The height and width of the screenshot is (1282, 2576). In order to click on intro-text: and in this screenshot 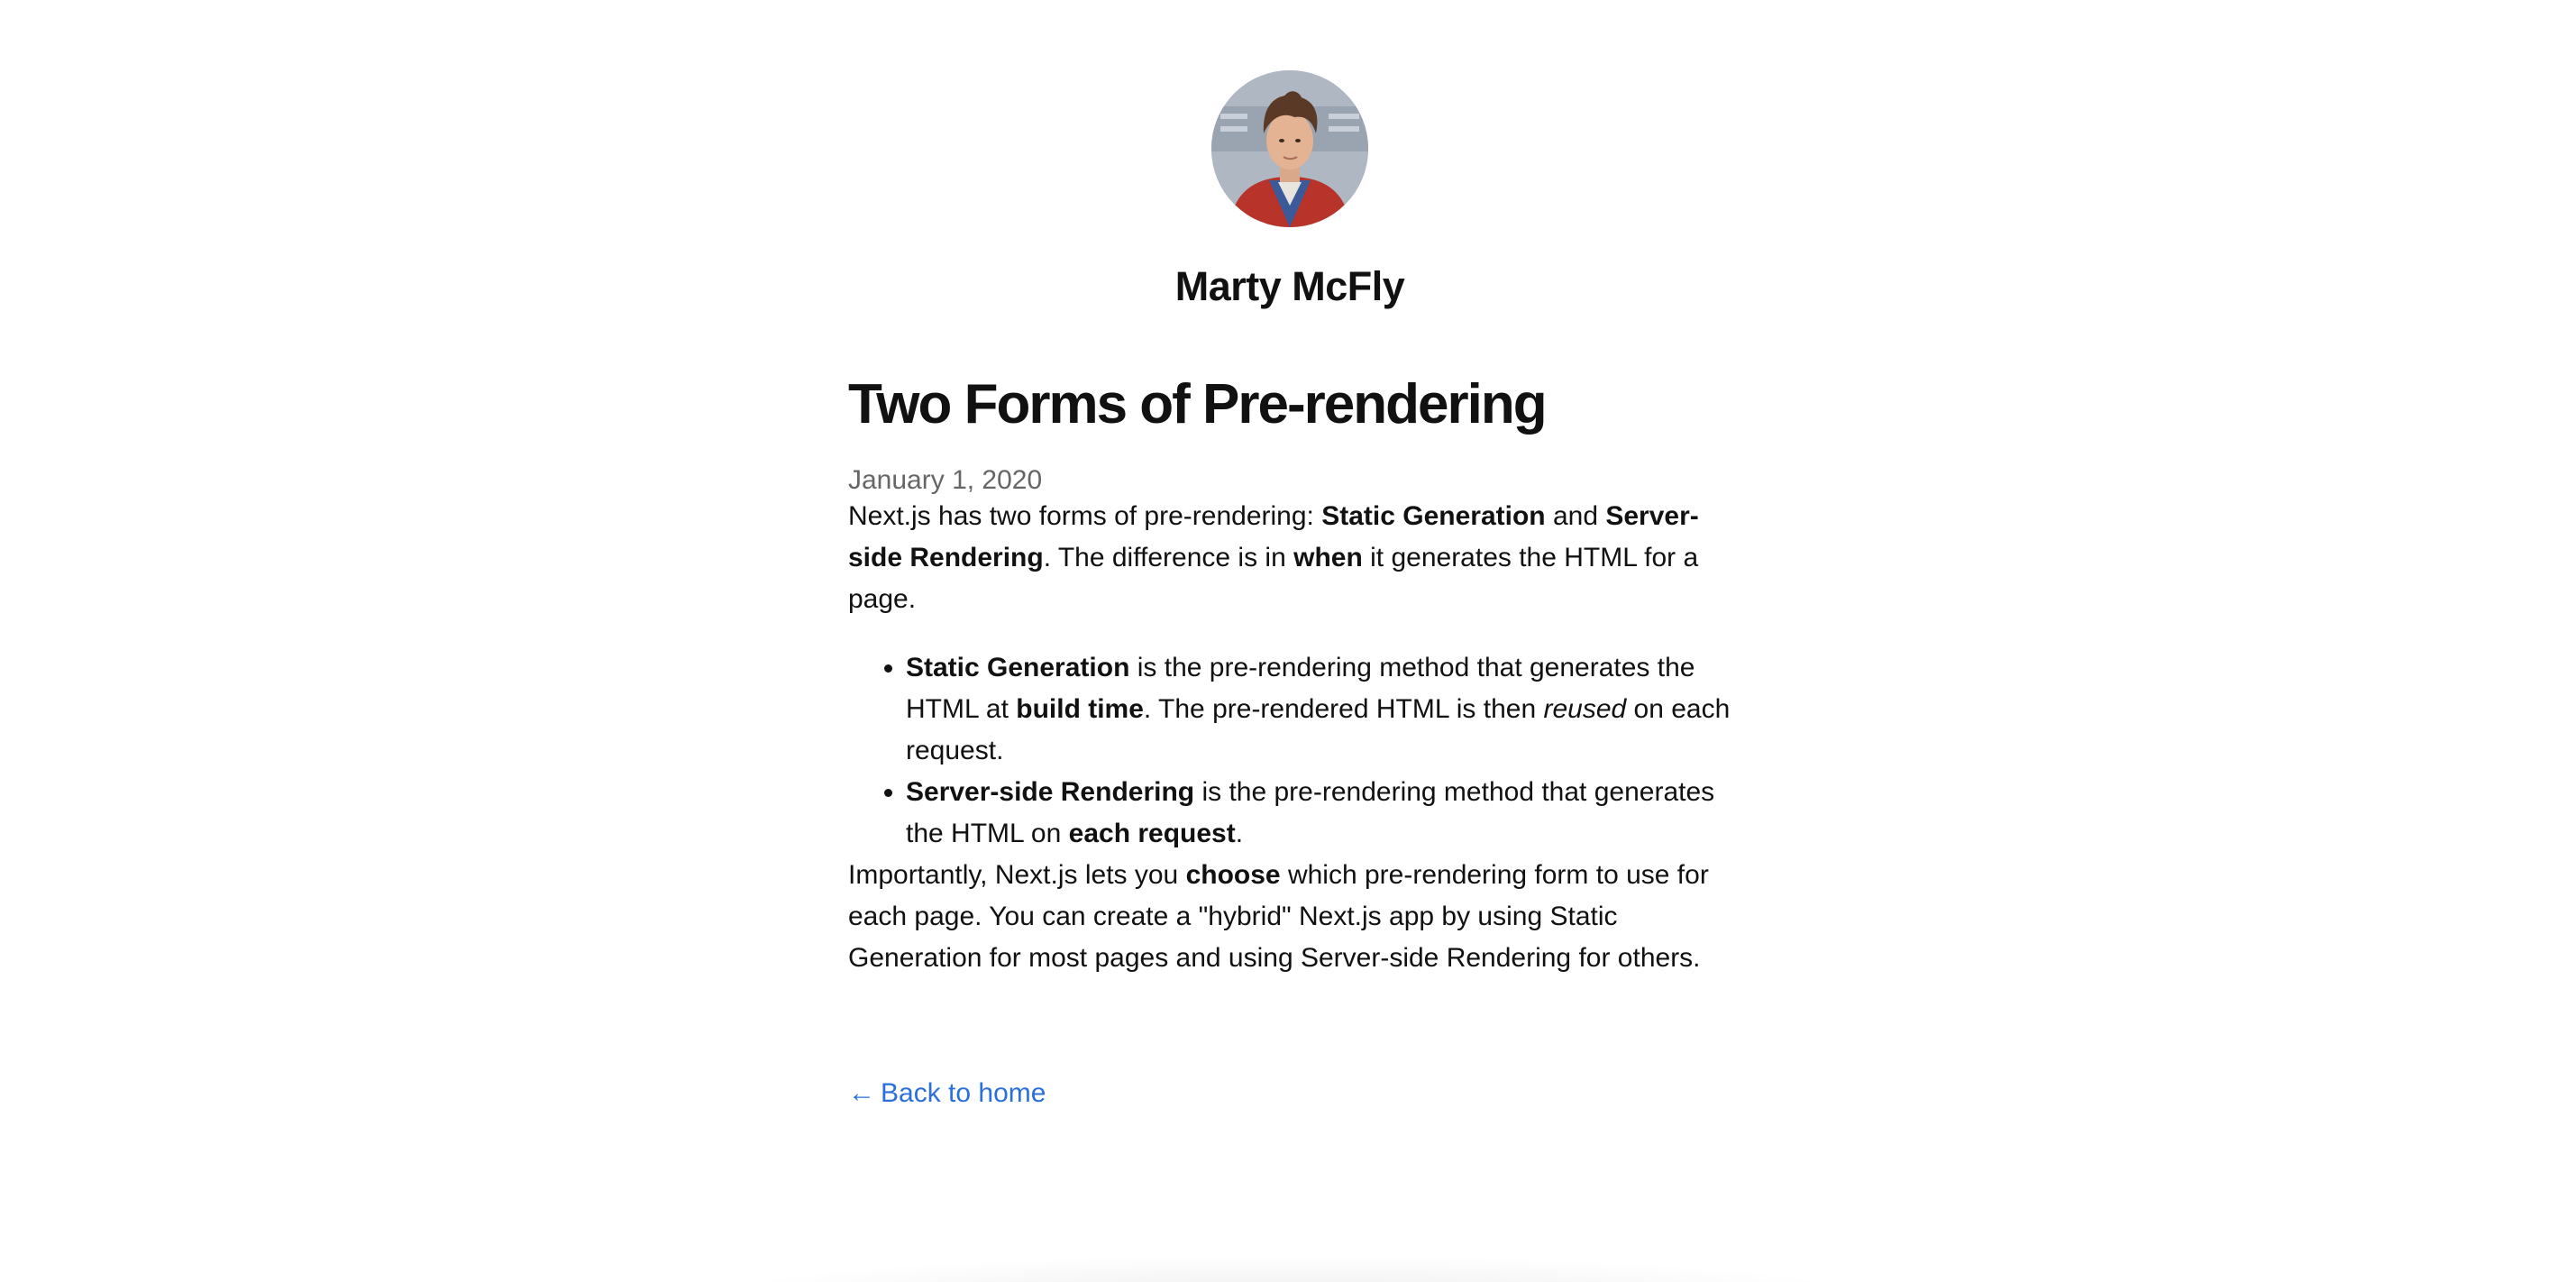, I will do `click(1575, 517)`.